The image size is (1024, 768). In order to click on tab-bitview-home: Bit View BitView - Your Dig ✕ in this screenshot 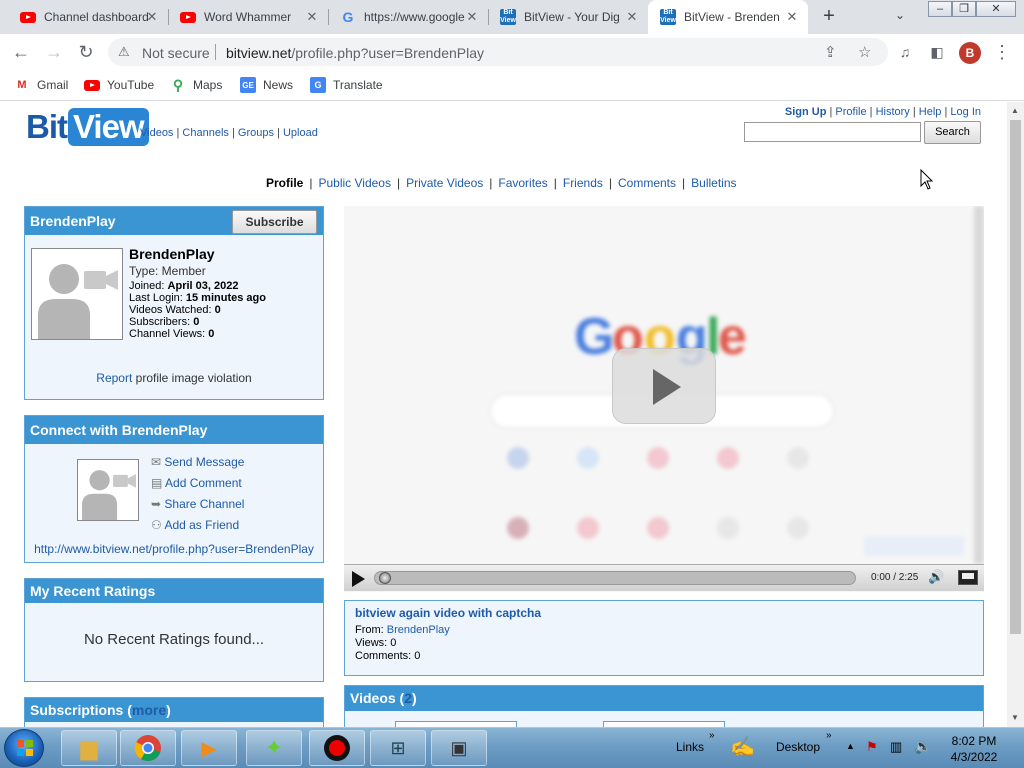, I will do `click(568, 17)`.